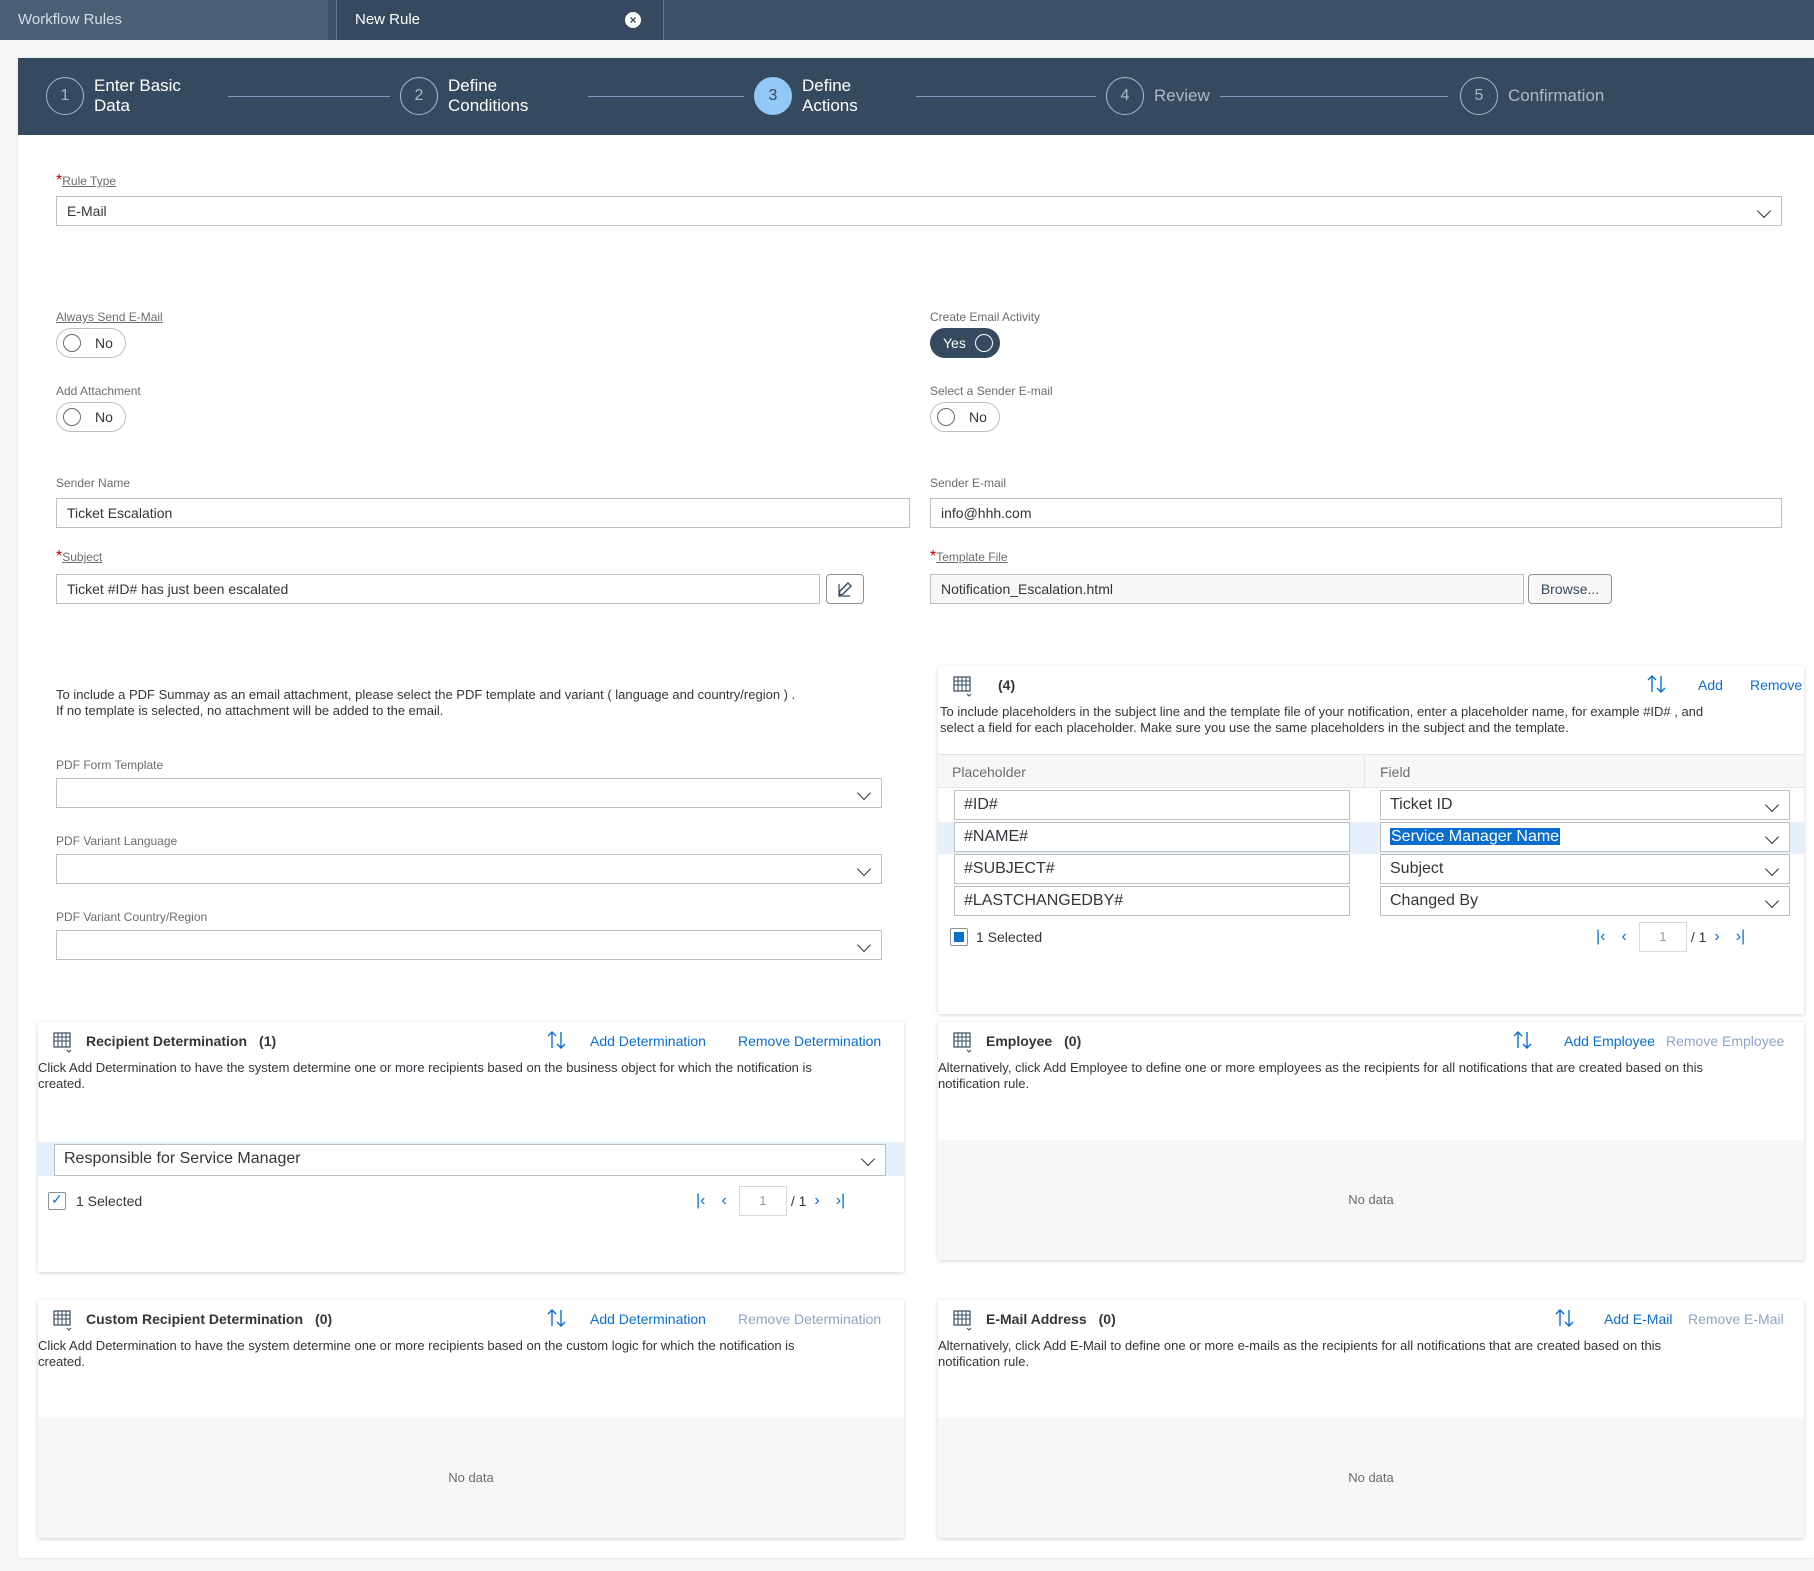 The width and height of the screenshot is (1814, 1571). Describe the element at coordinates (1736, 1319) in the screenshot. I see `remove-email-button: Remove E-Mail` at that location.